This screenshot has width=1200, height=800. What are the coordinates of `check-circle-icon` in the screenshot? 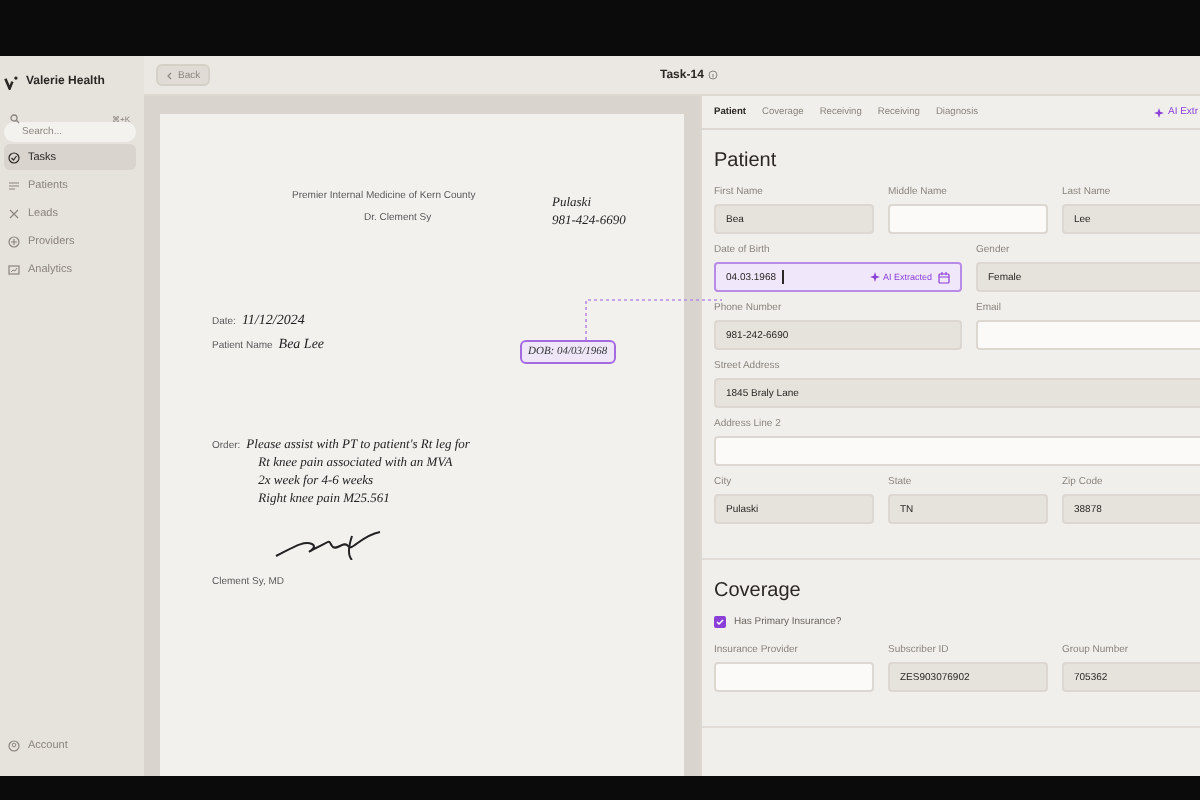 It's located at (14, 157).